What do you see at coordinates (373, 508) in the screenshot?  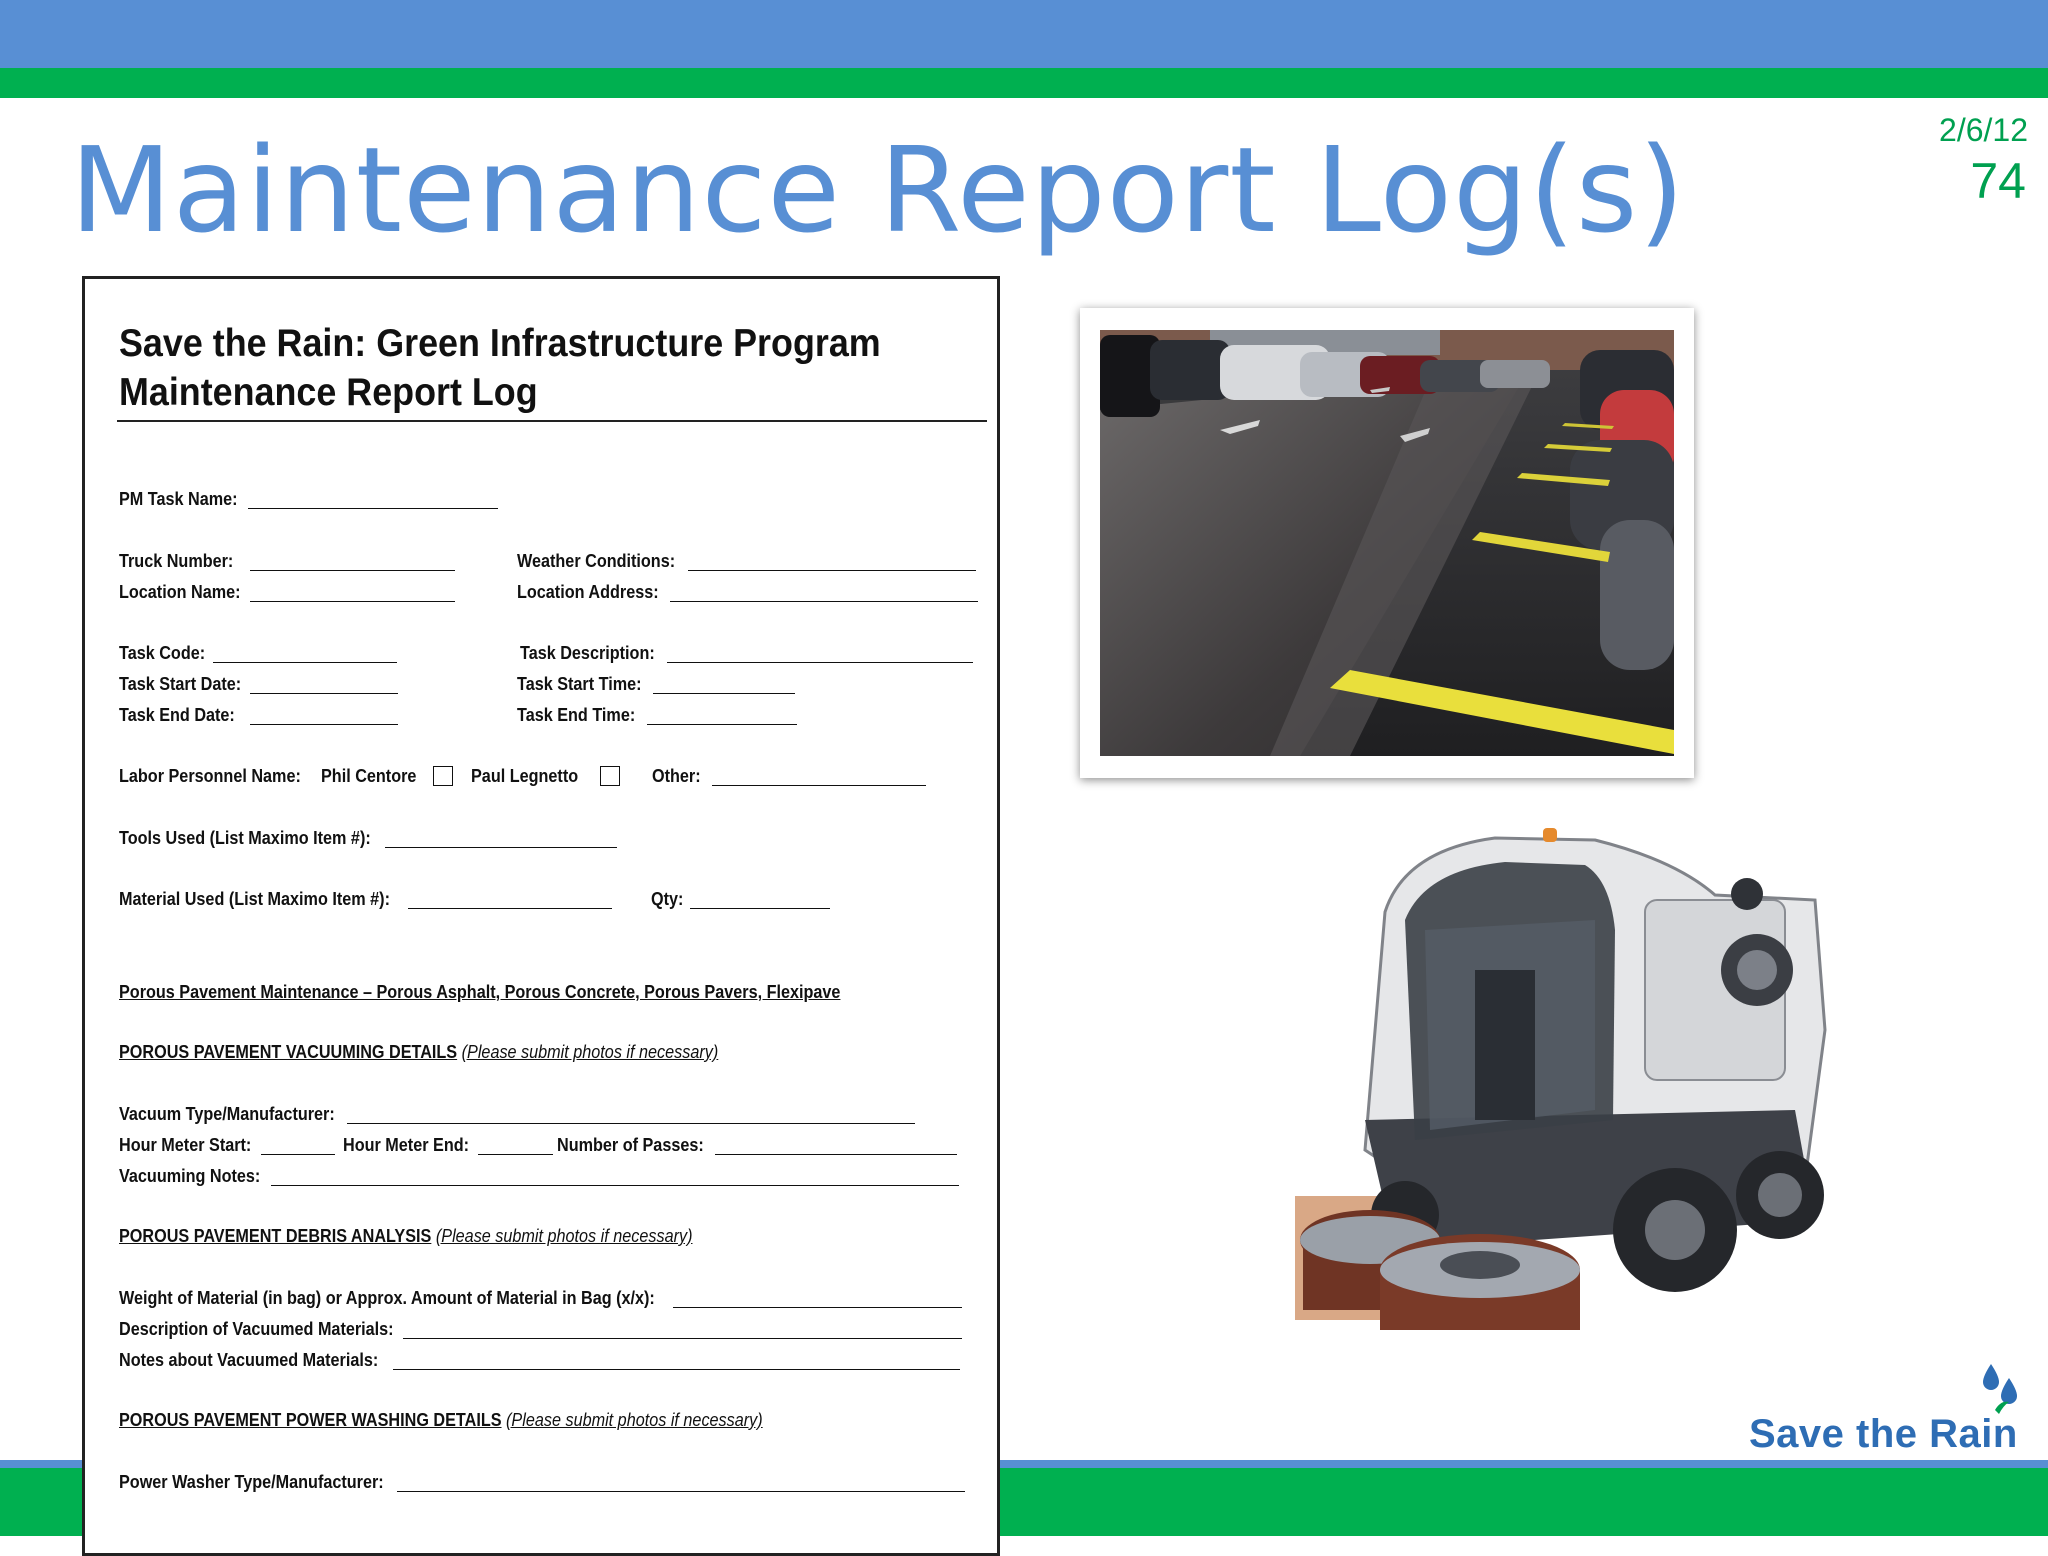 I see `pm-task-name-line` at bounding box center [373, 508].